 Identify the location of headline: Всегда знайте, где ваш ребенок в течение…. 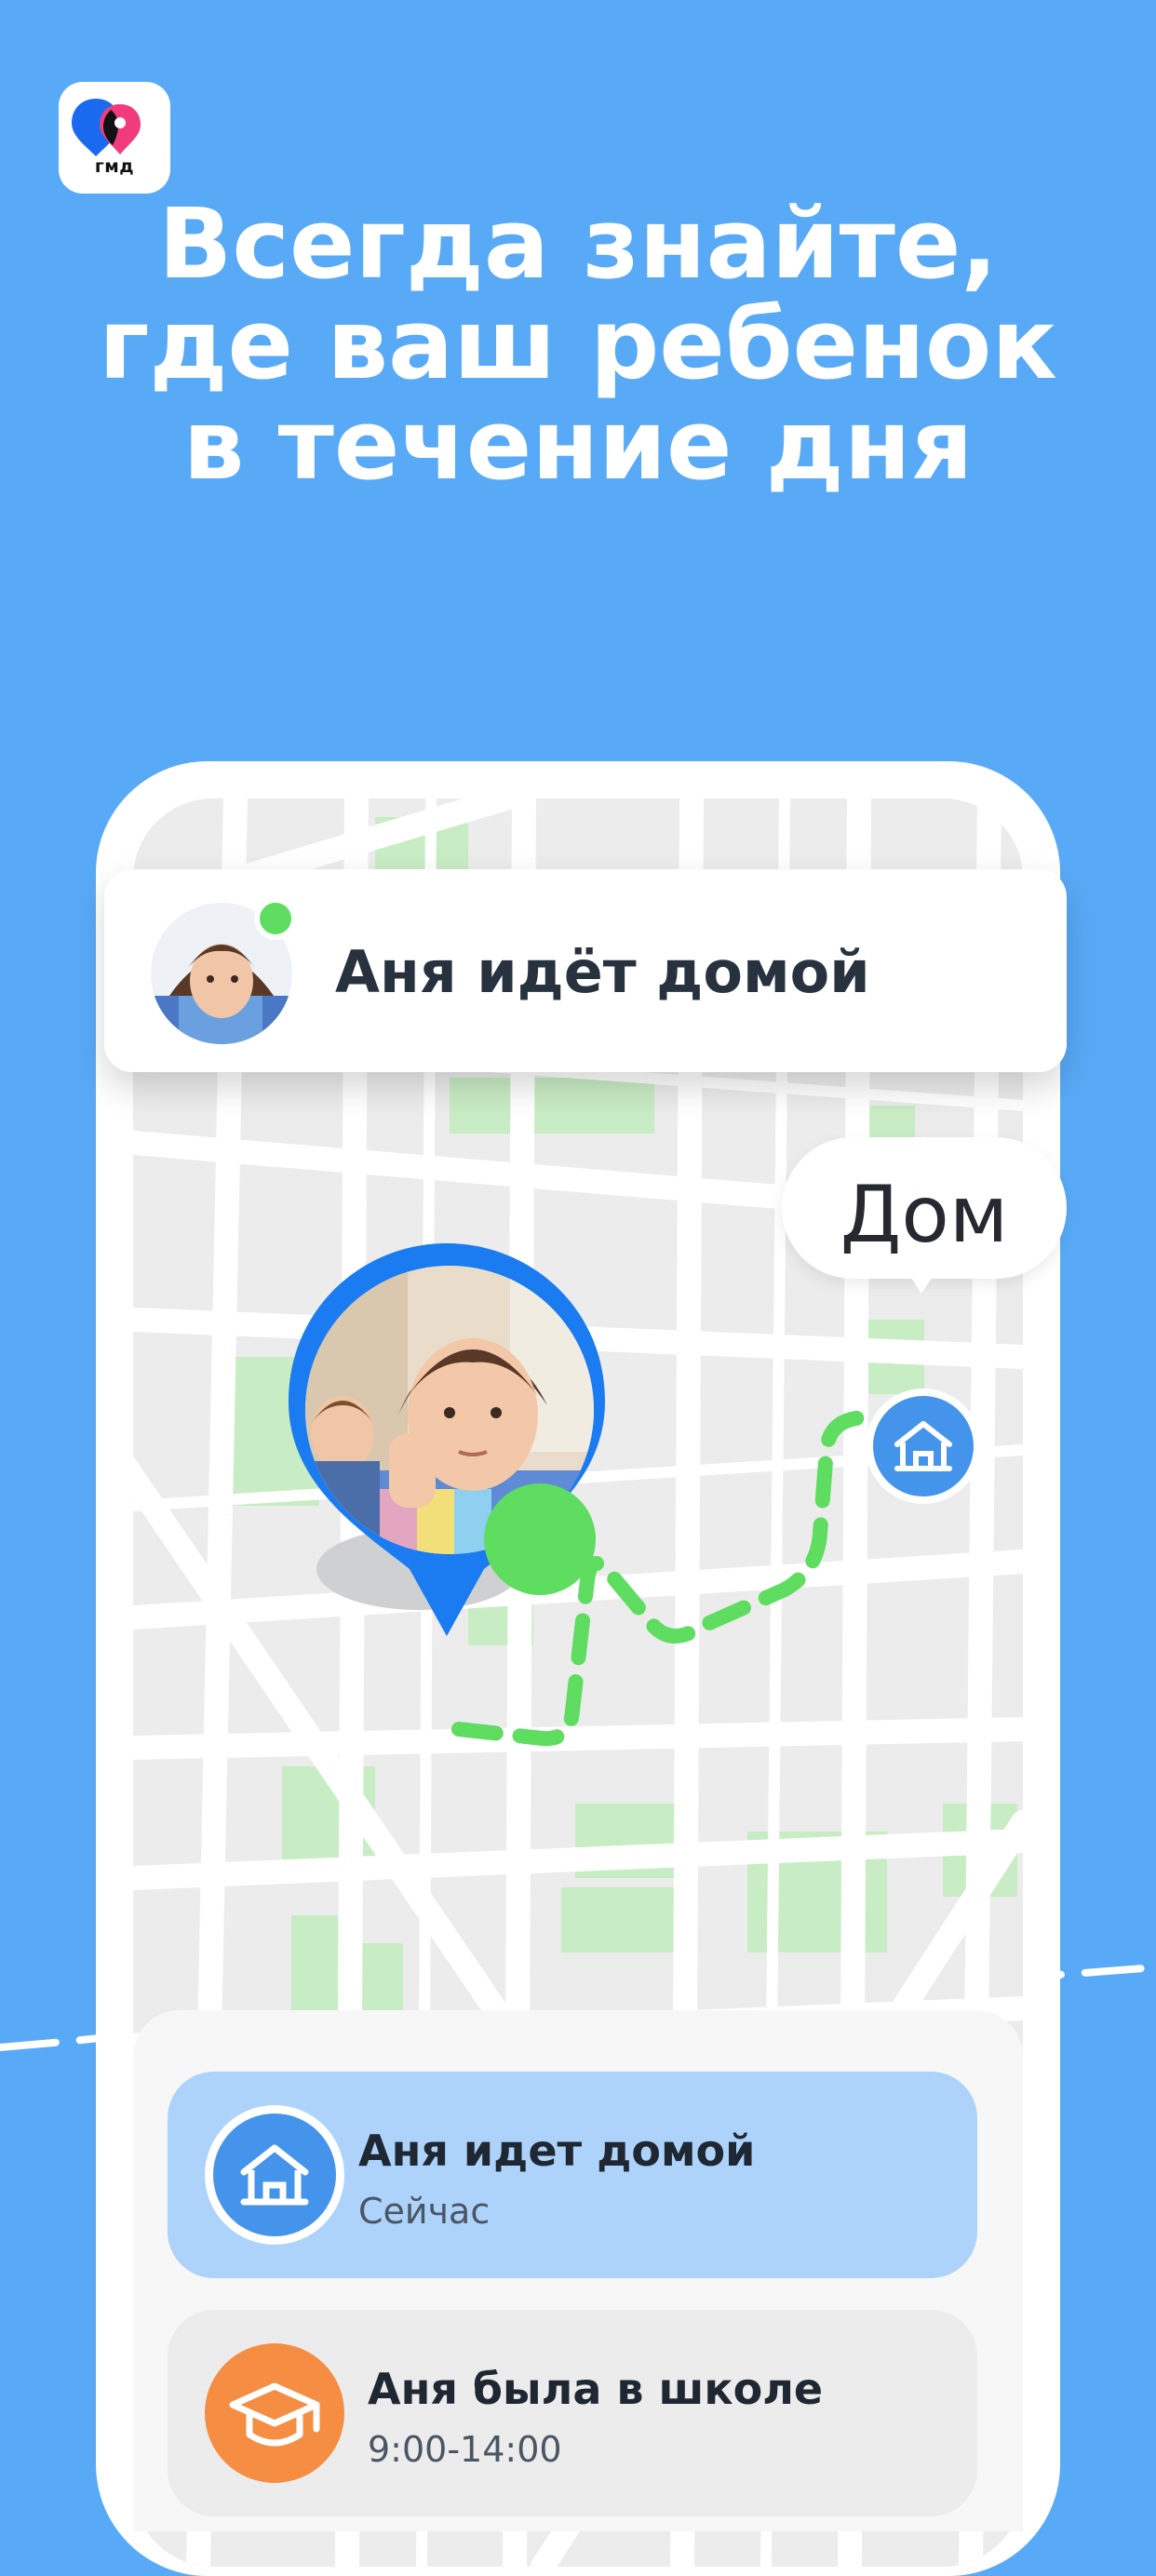
(578, 344).